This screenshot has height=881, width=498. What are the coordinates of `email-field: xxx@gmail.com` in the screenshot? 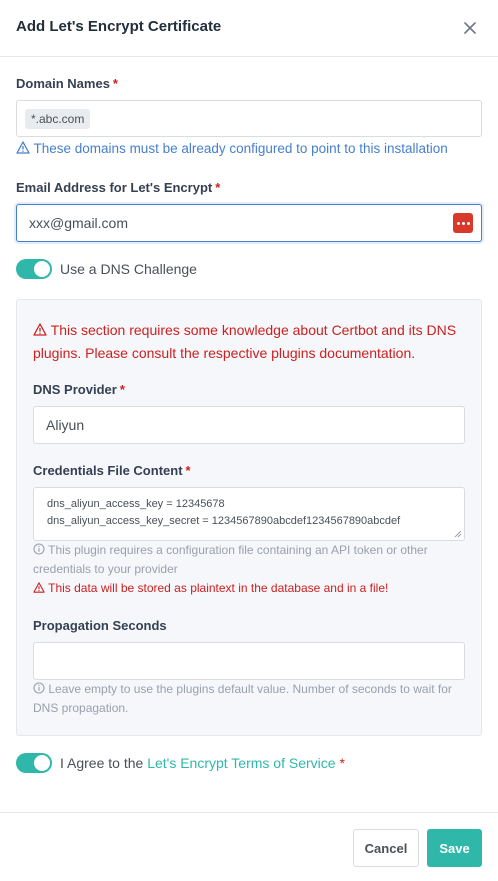 It's located at (249, 223).